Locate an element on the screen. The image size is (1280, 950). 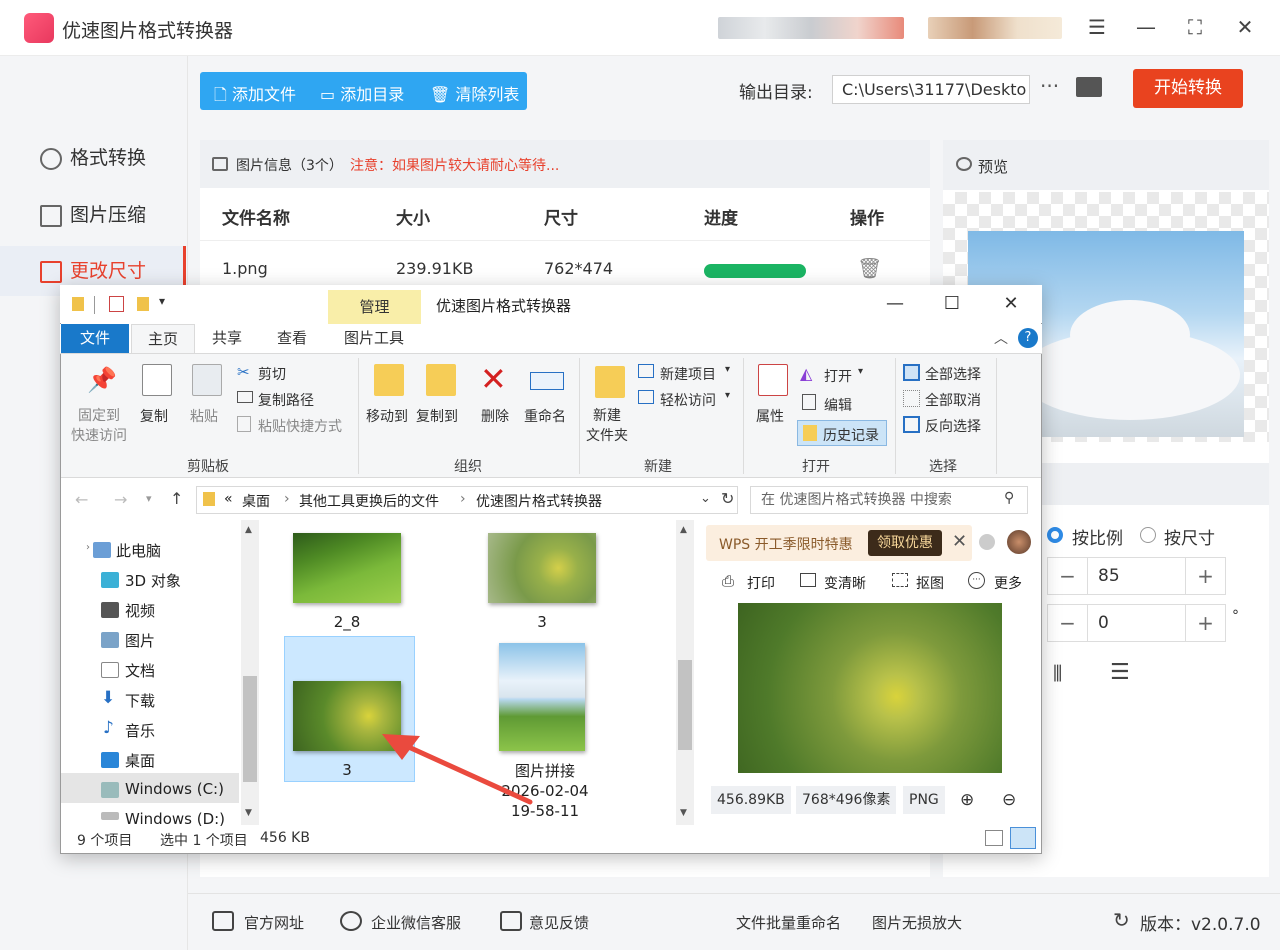
menu-icon: ☰ is located at coordinates (1097, 27).